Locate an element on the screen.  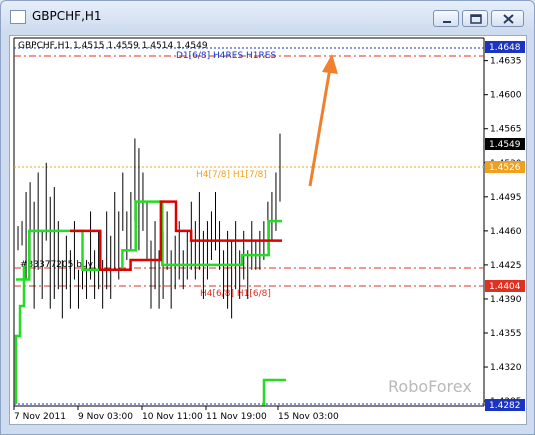
ticker-readout: GBPCHF,H1 1.4515 1.4559 1.4514 1.4549 is located at coordinates (113, 46).